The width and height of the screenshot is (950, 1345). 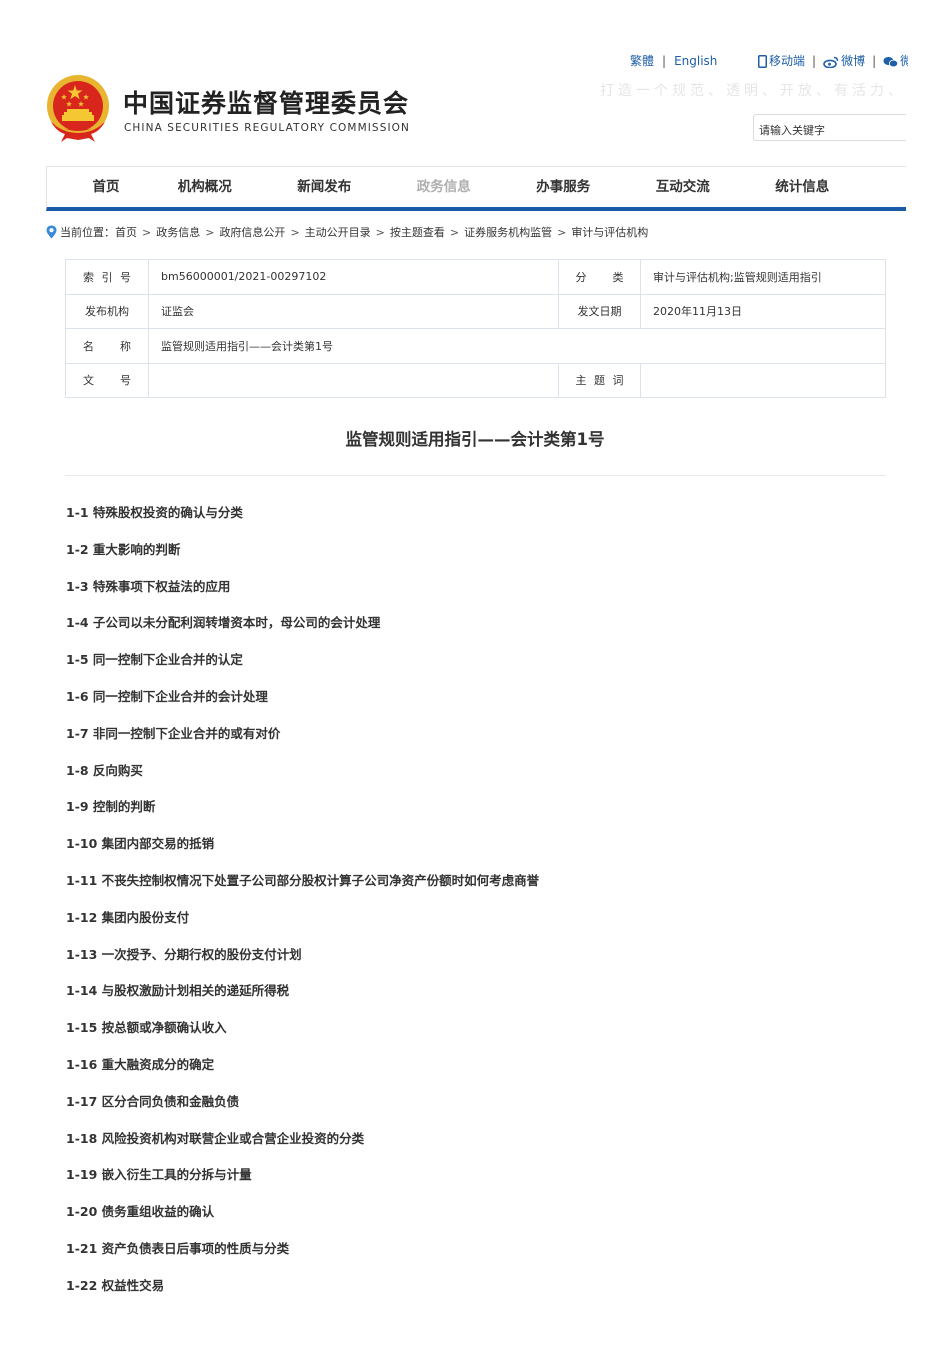 What do you see at coordinates (252, 232) in the screenshot?
I see `breadcrumb-item-info-disclosure: 政府信息公开` at bounding box center [252, 232].